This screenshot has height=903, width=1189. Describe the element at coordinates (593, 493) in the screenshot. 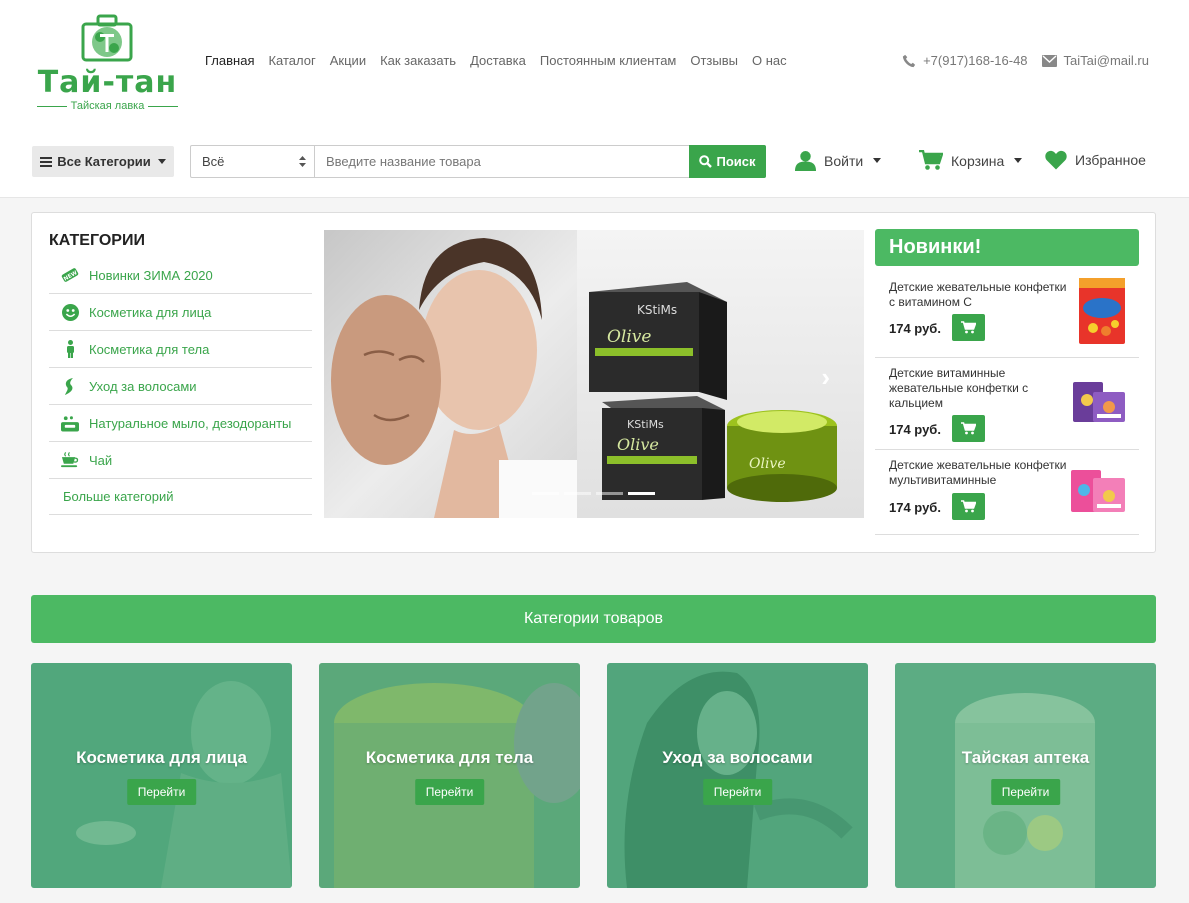

I see `slider-dots` at that location.